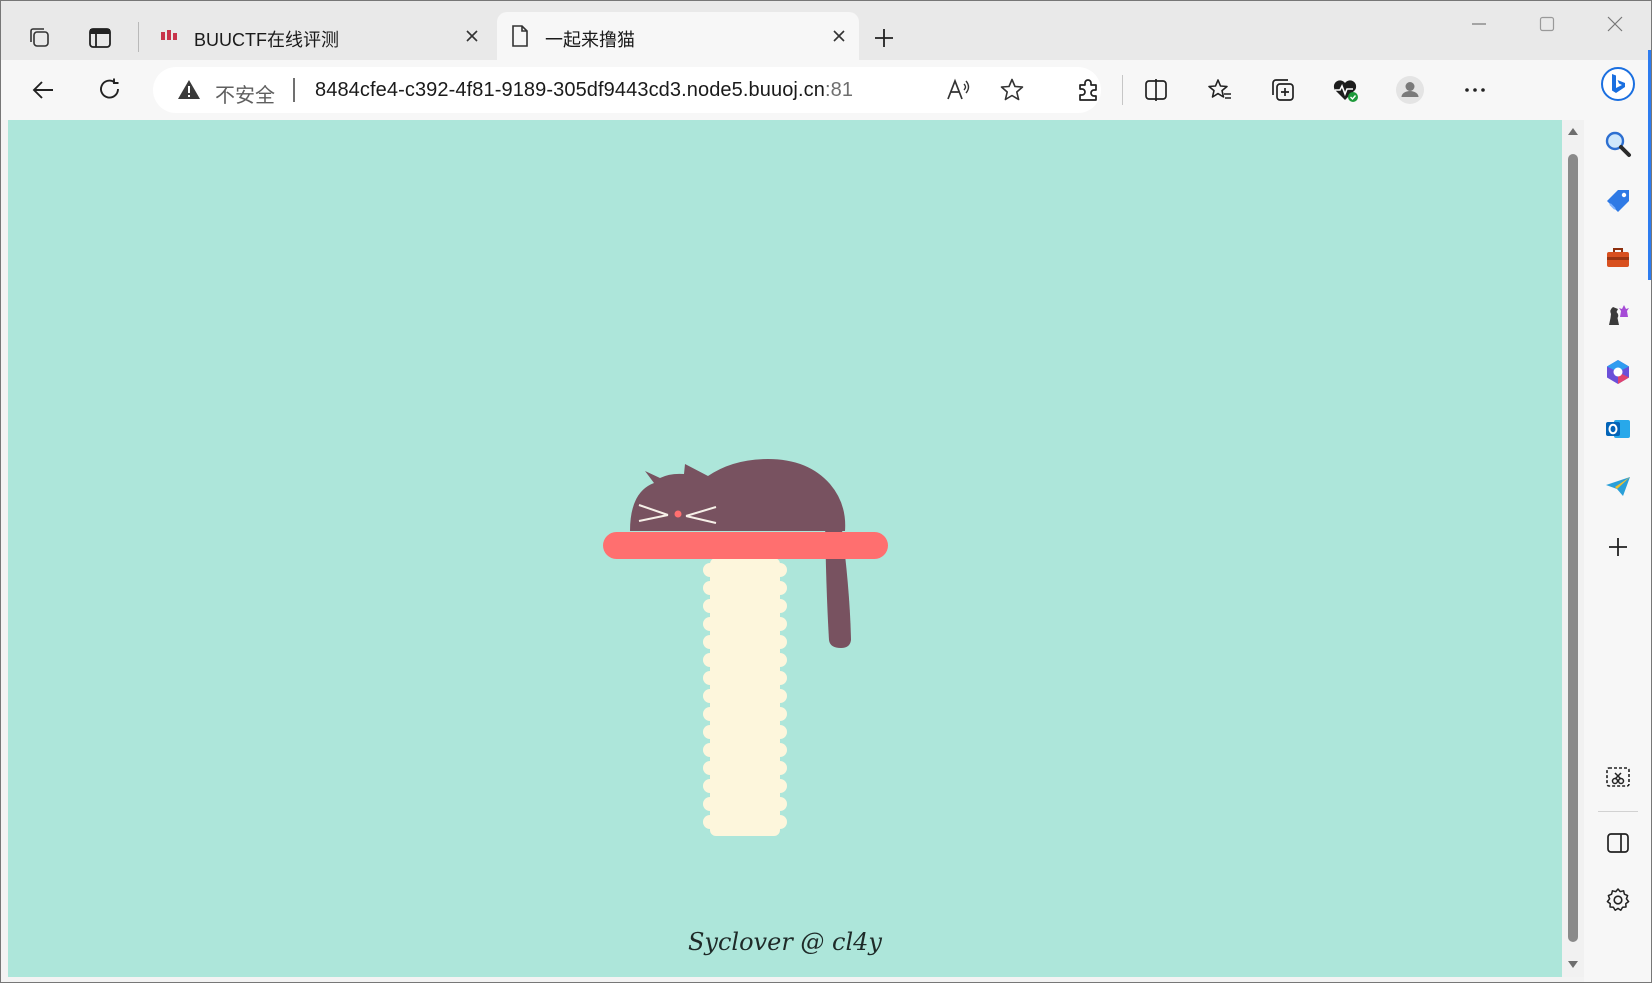  I want to click on screenshot-icon, so click(1618, 777).